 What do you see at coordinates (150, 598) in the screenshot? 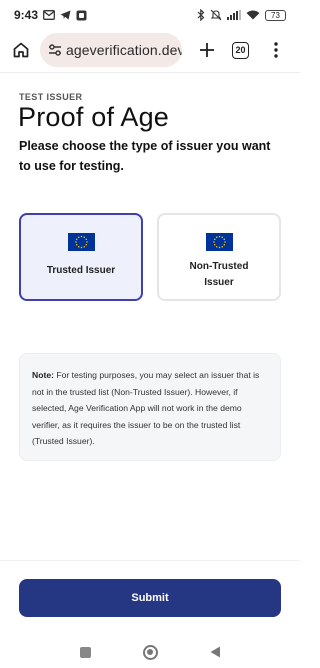
I see `submit-button: Submit` at bounding box center [150, 598].